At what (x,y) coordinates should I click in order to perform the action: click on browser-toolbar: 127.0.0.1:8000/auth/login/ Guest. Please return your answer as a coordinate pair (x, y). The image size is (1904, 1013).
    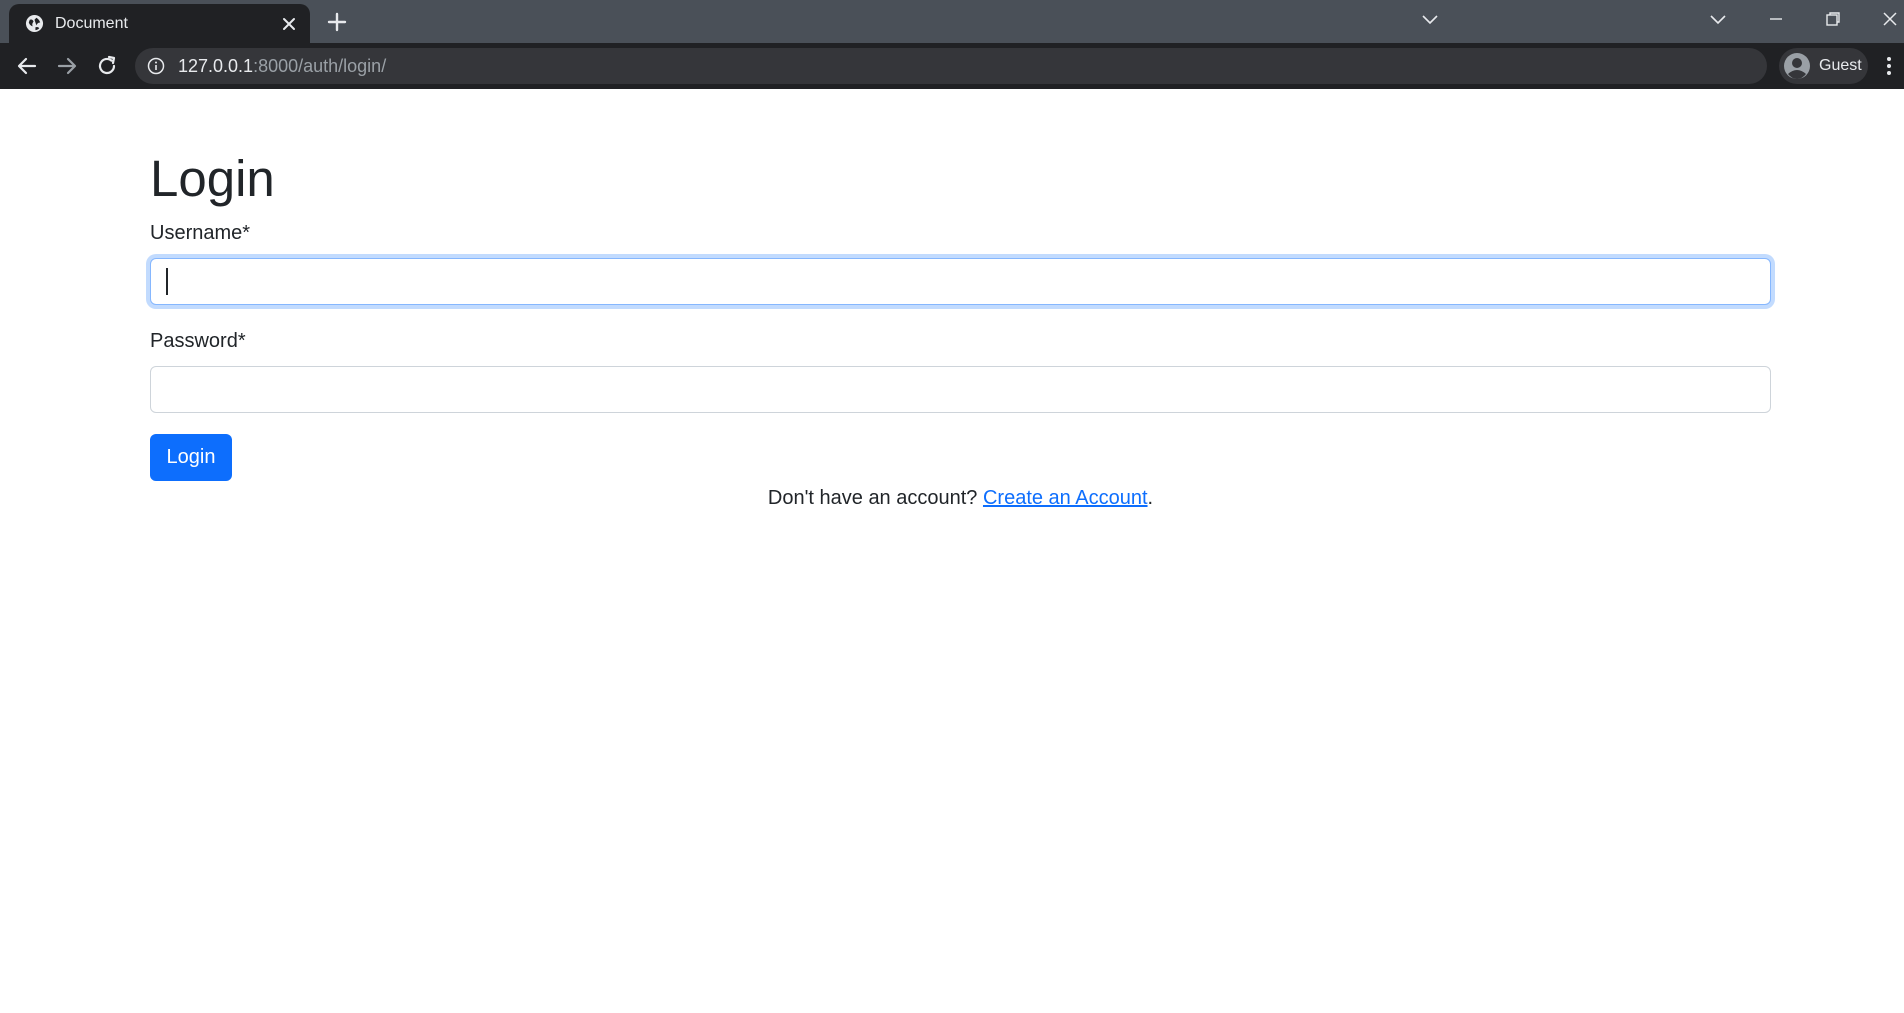
    Looking at the image, I should click on (952, 66).